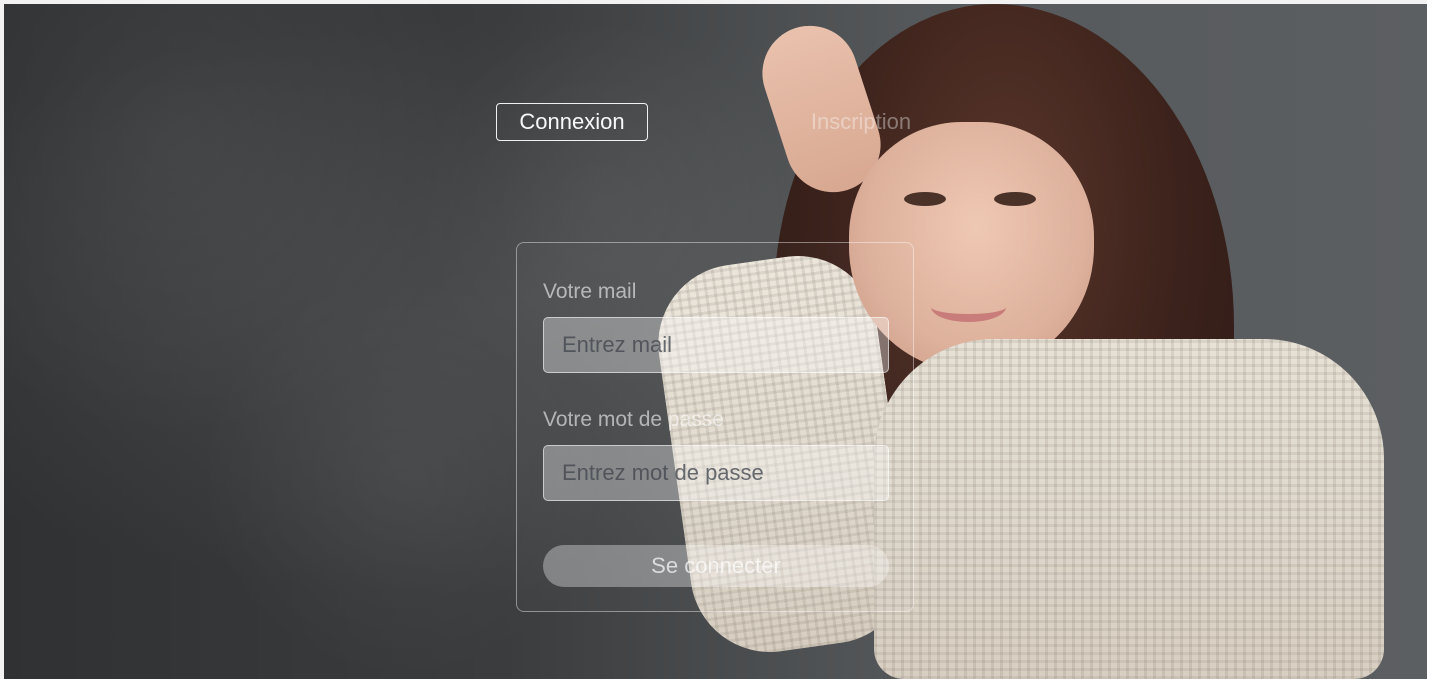 The height and width of the screenshot is (679, 1437). What do you see at coordinates (711, 124) in the screenshot?
I see `auth-tabs: Connexion Inscription` at bounding box center [711, 124].